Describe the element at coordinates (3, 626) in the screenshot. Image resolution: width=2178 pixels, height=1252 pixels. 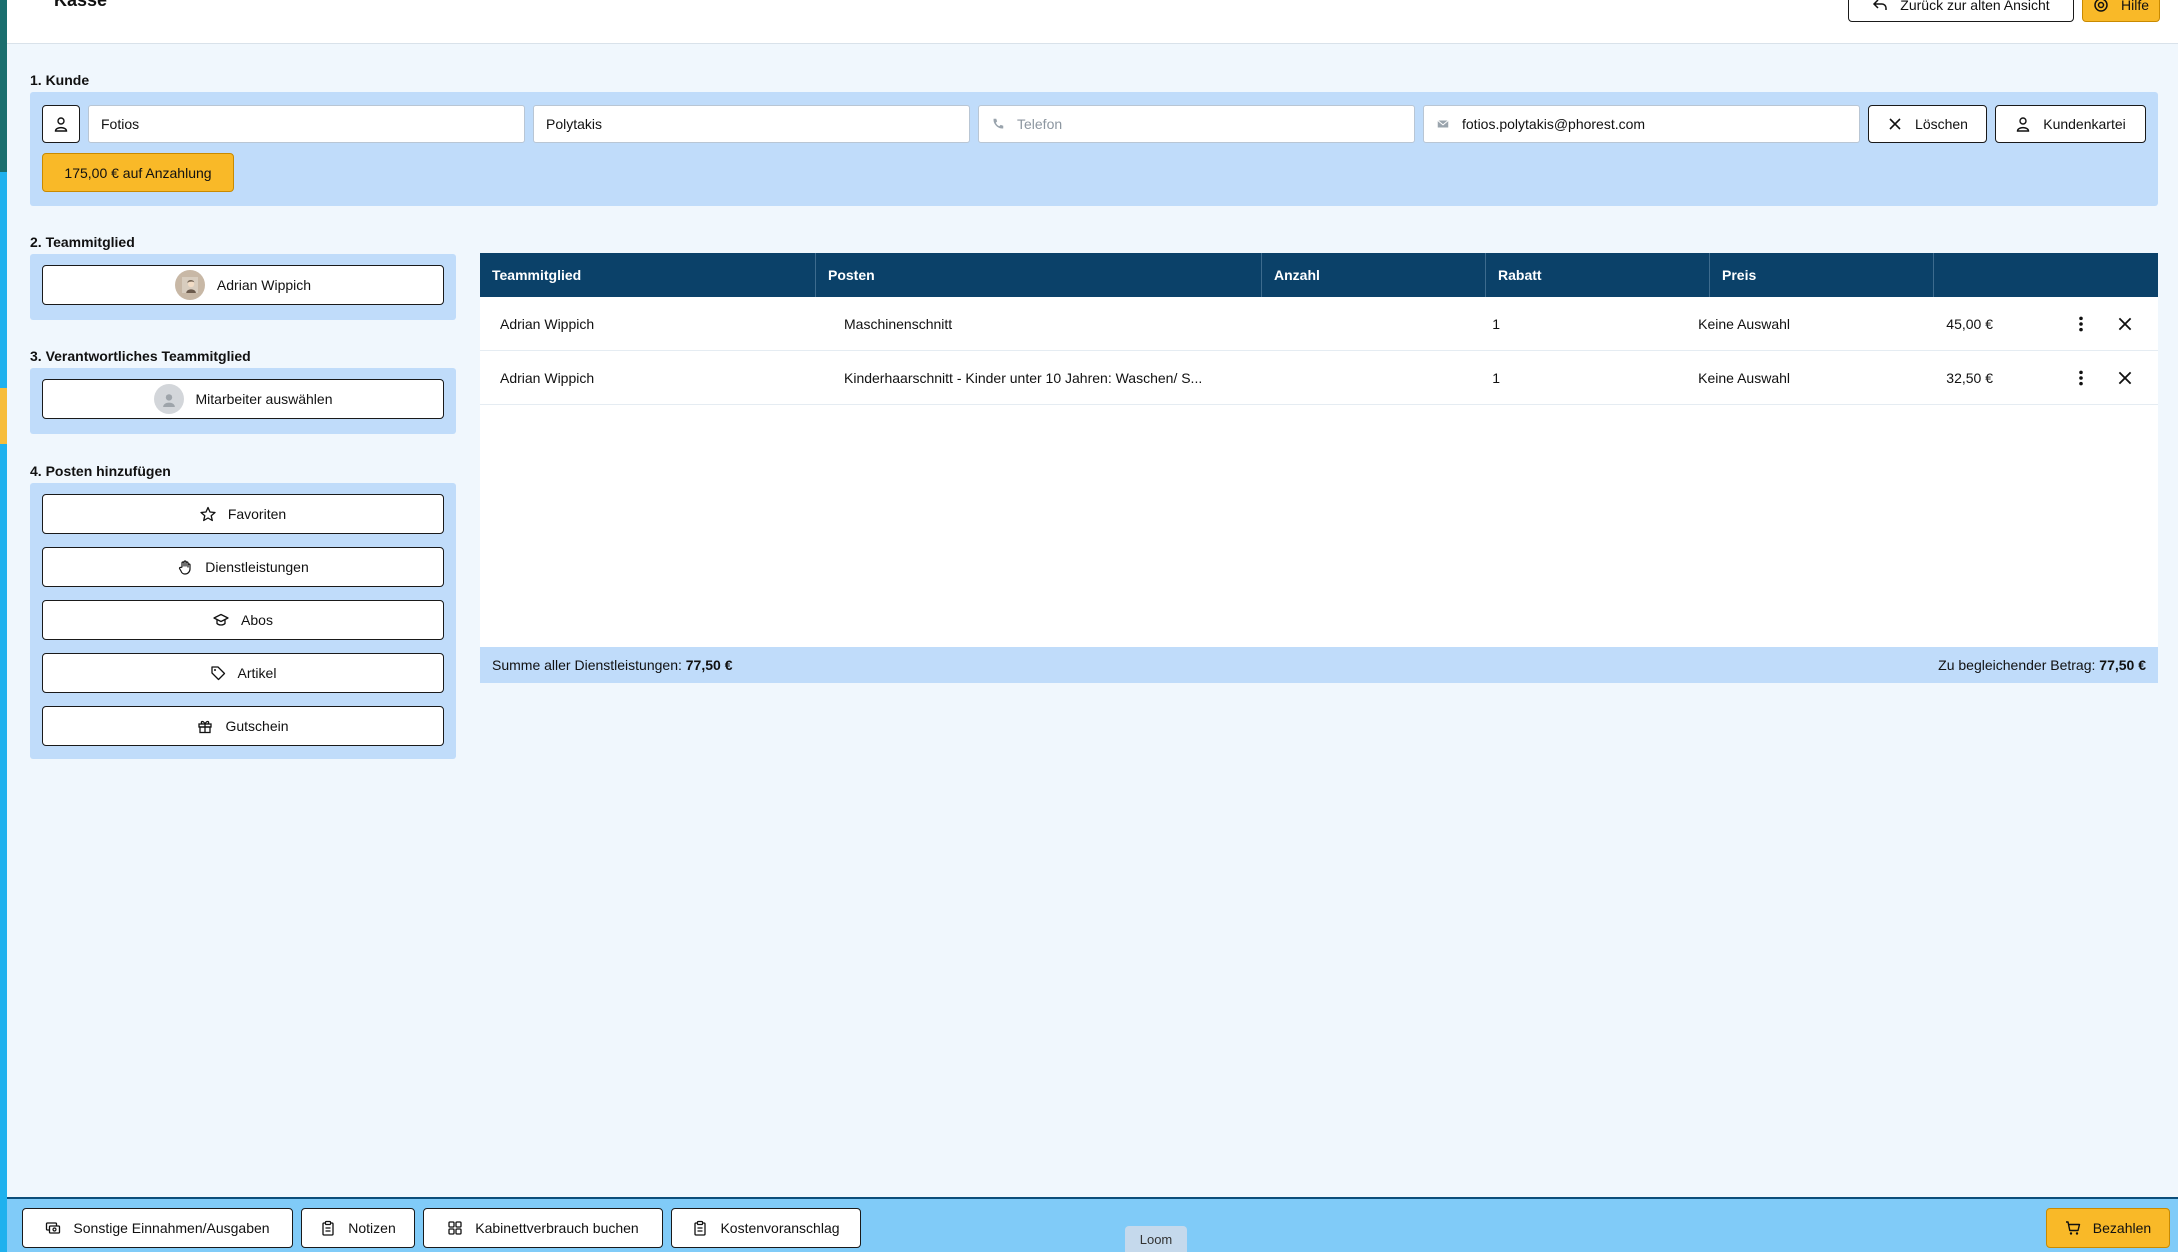
I see `left-rail` at that location.